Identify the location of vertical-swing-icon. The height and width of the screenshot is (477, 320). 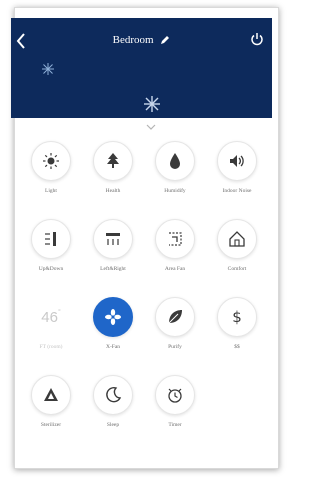
(50, 239).